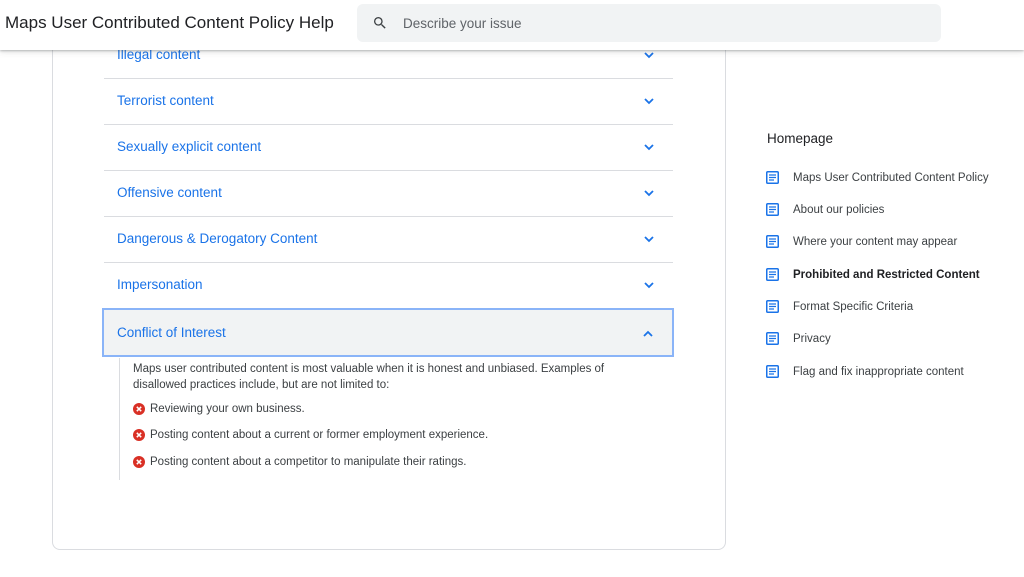 This screenshot has height=577, width=1024. I want to click on accordion-item-conflict-of-interest: Conflict of Interest, so click(388, 332).